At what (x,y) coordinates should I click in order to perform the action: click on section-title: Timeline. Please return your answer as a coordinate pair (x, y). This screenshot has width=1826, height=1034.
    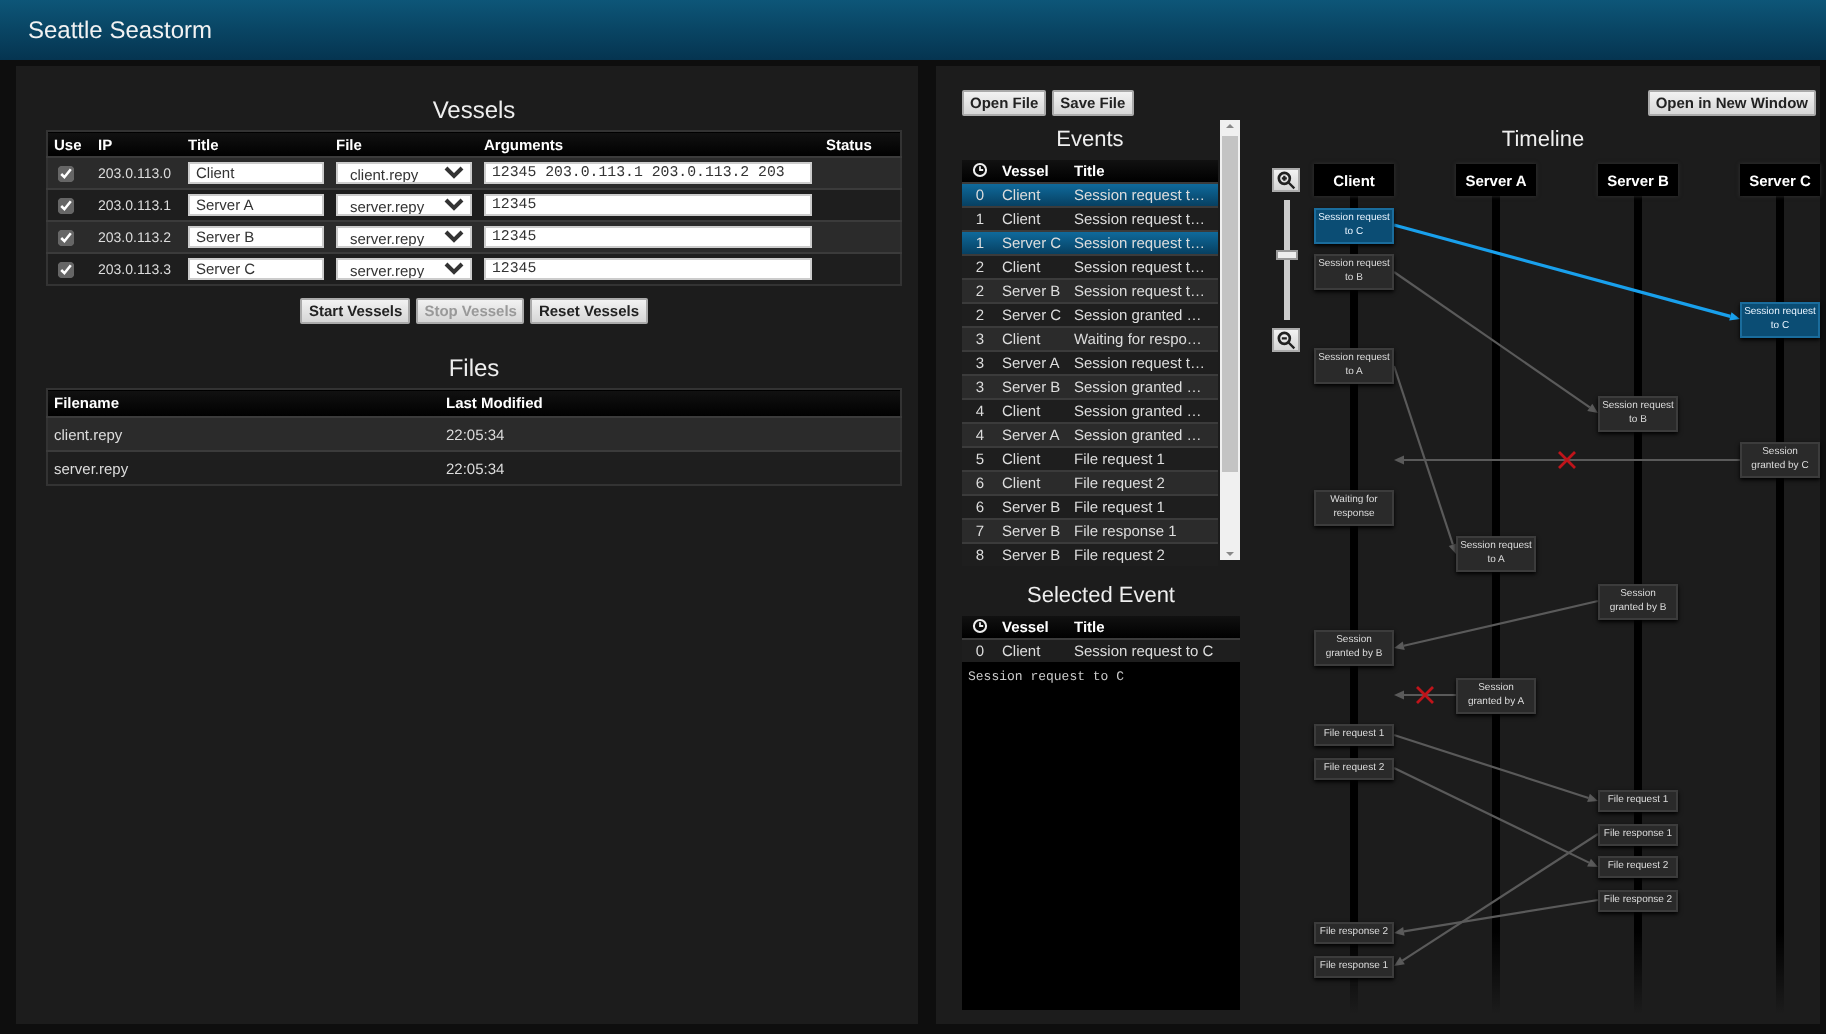
    Looking at the image, I should click on (1543, 141).